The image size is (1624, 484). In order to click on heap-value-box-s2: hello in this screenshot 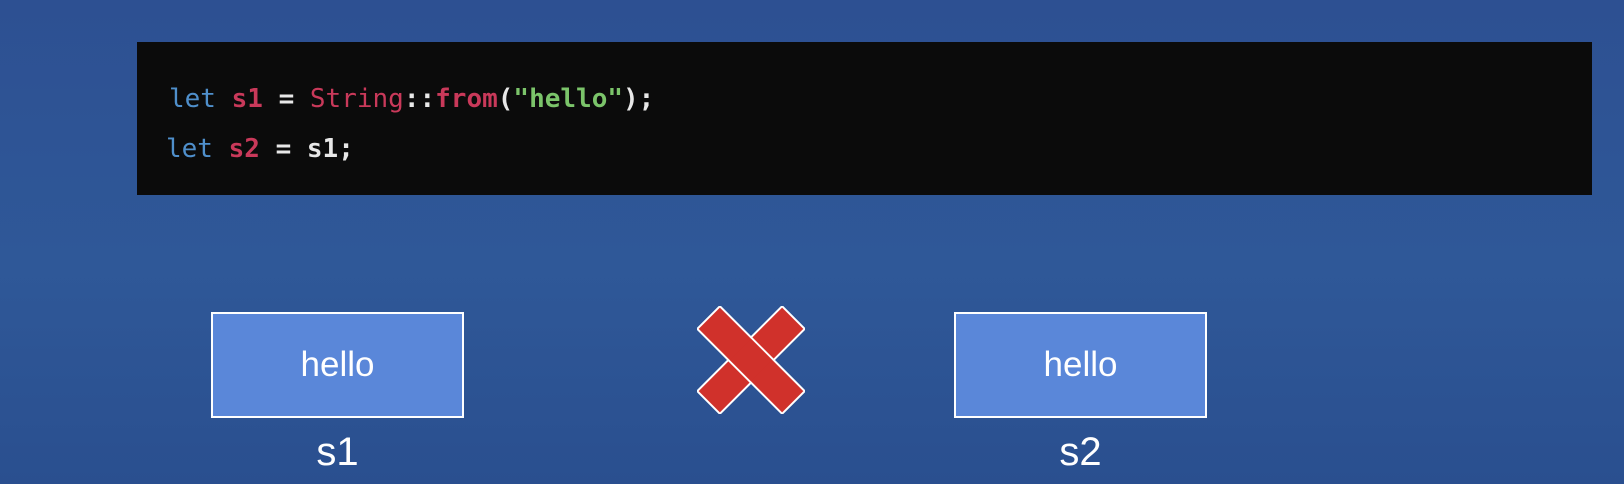, I will do `click(1080, 365)`.